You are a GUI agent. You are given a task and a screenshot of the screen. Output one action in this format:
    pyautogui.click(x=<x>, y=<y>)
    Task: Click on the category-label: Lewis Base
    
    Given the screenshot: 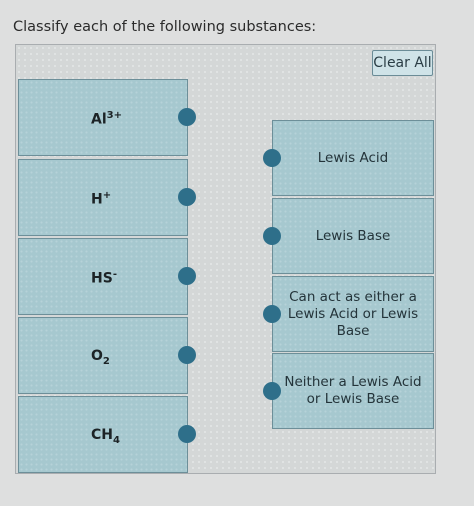 What is the action you would take?
    pyautogui.click(x=353, y=235)
    